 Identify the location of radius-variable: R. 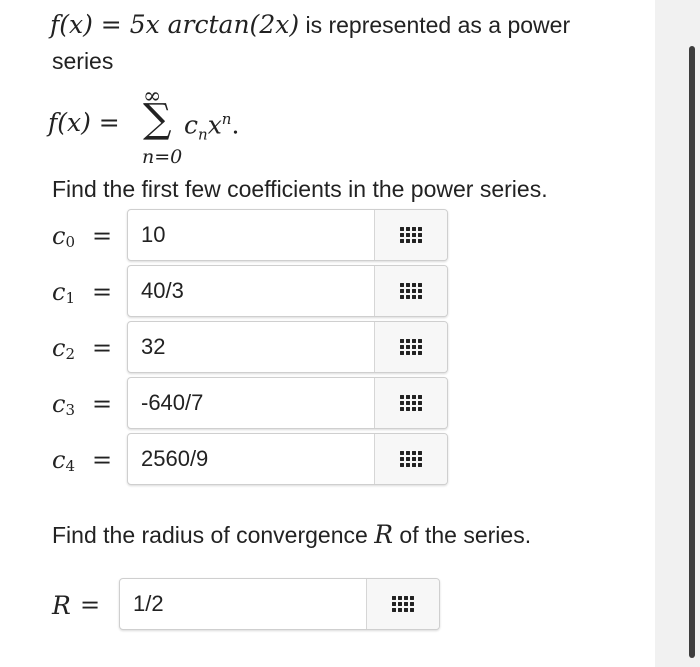
(384, 534).